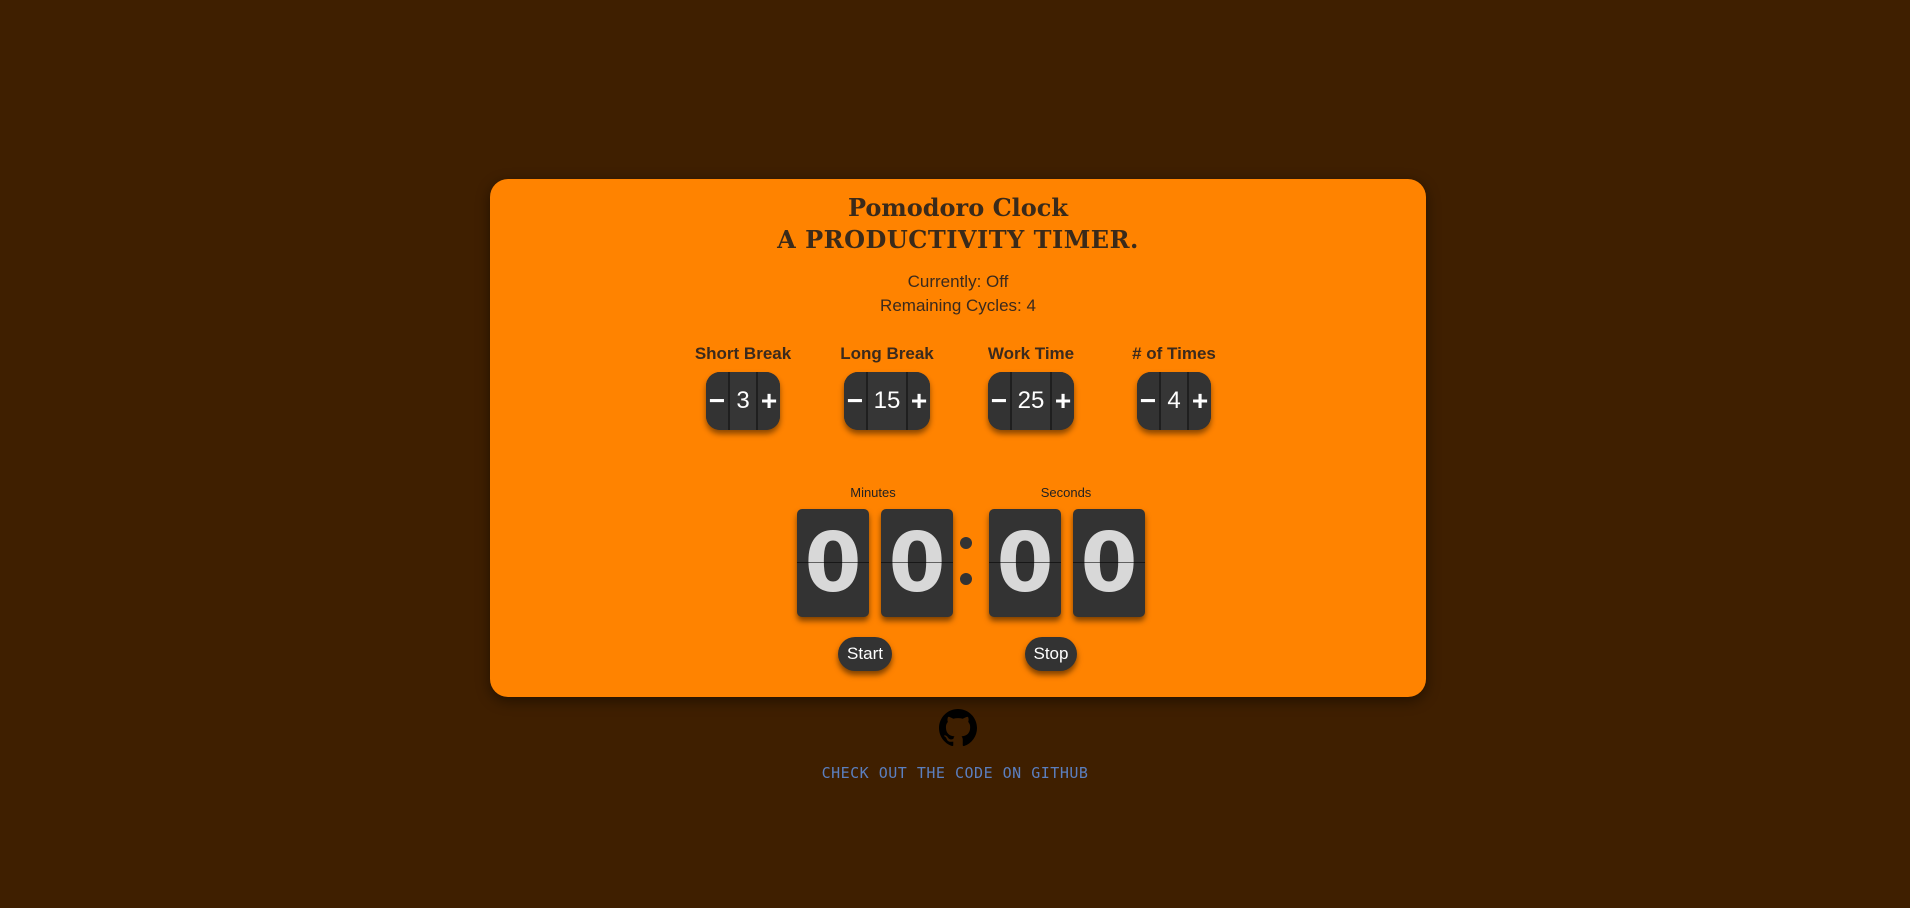 The image size is (1910, 908). I want to click on short-break-decrement-button: −, so click(717, 401).